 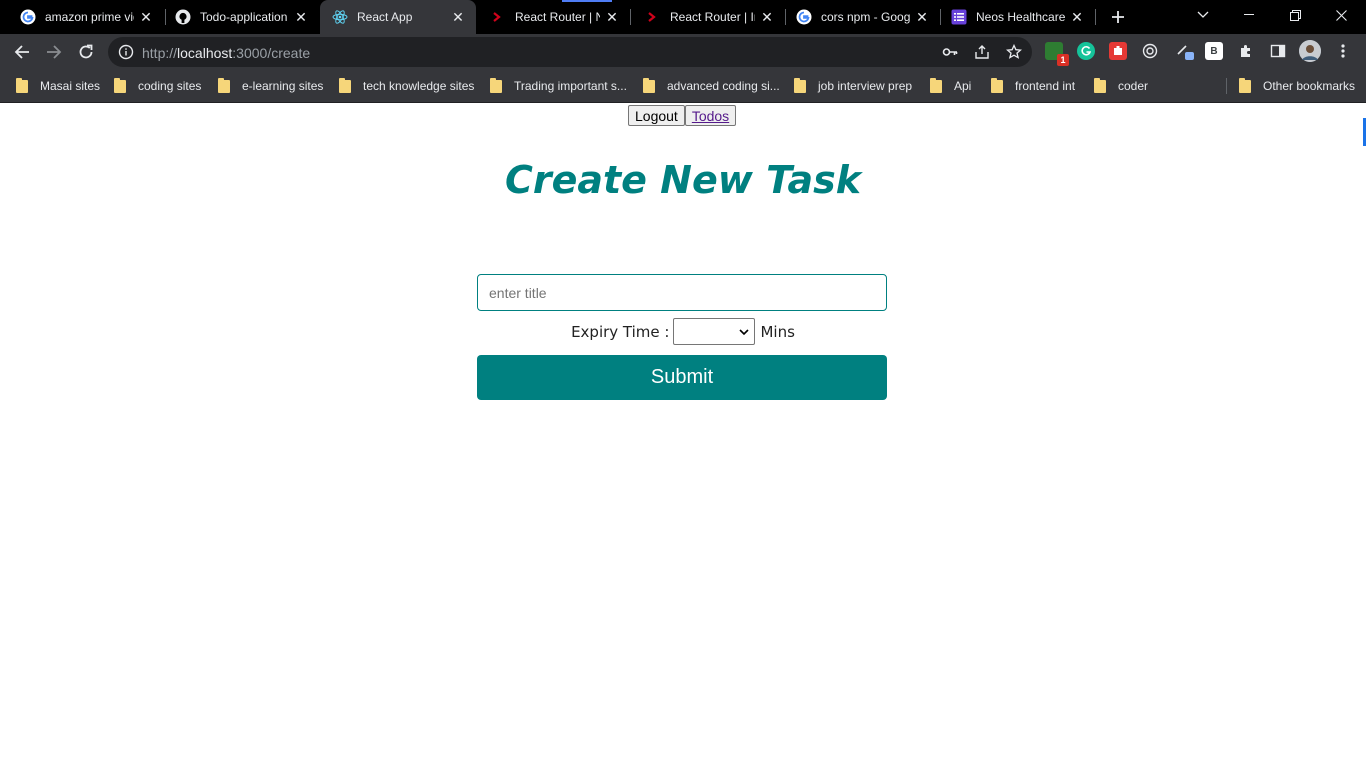 I want to click on bookmark-folder: Masai sites, so click(x=58, y=86).